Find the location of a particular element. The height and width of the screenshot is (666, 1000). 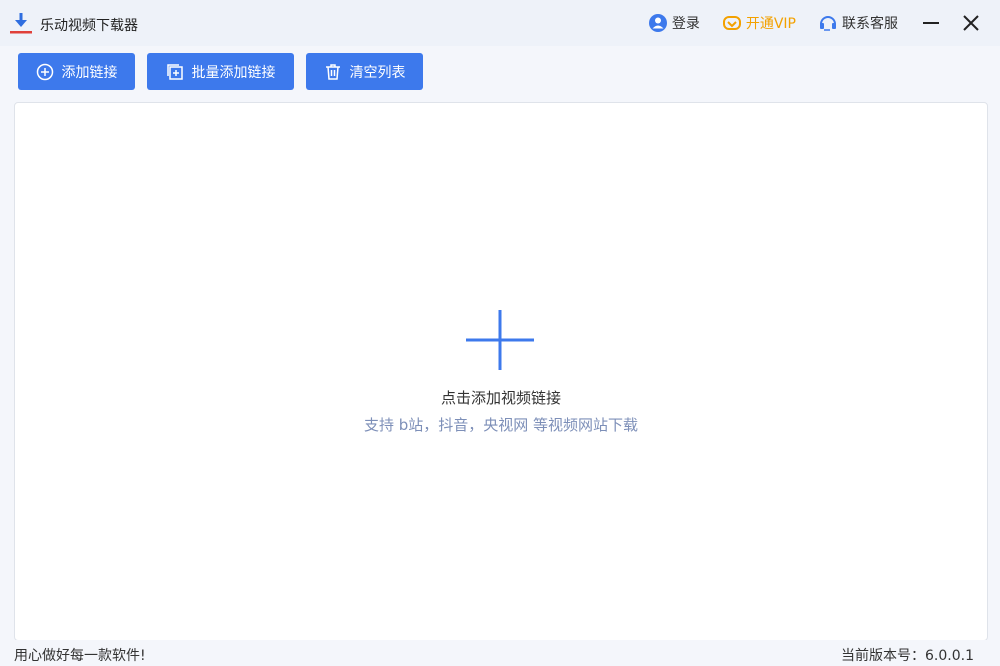

plus-icon is located at coordinates (500, 340).